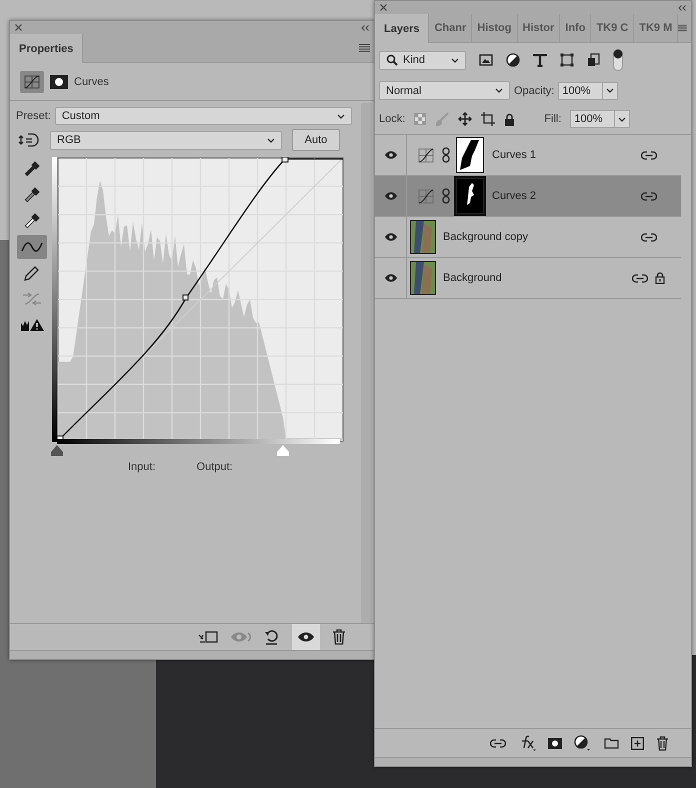 Image resolution: width=696 pixels, height=788 pixels. Describe the element at coordinates (611, 743) in the screenshot. I see `folder-icon` at that location.